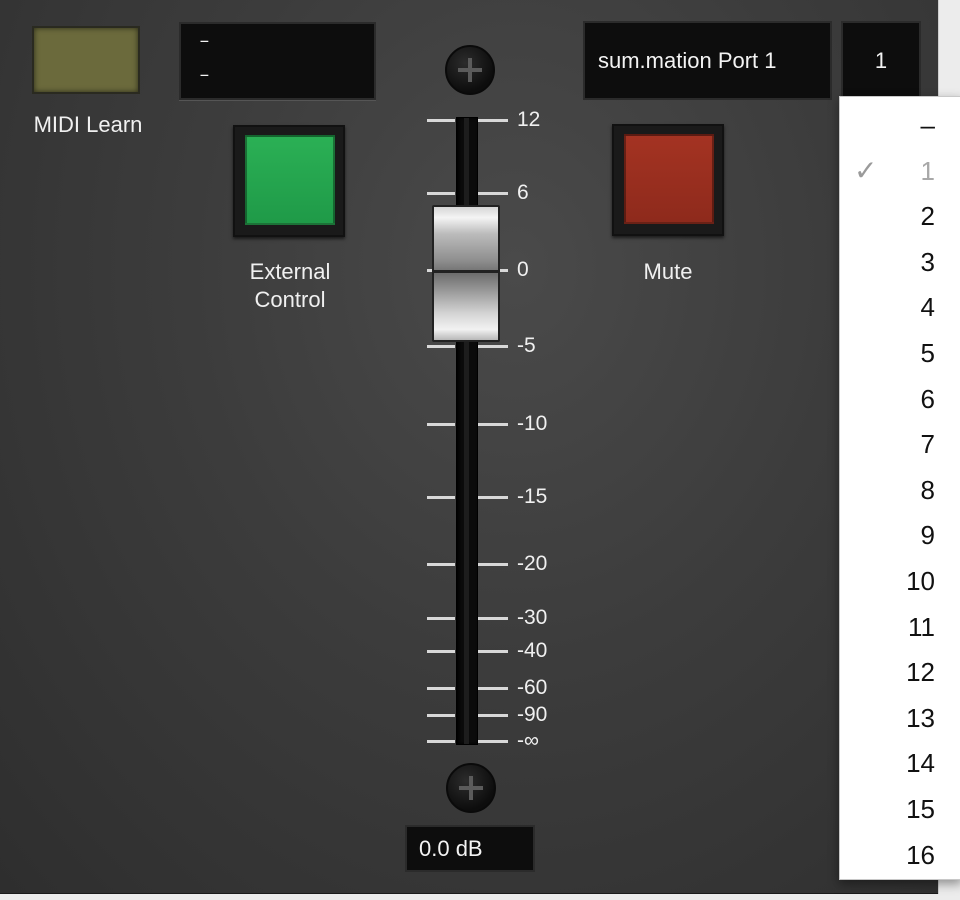 The height and width of the screenshot is (900, 960). I want to click on scale-tick-label: 12, so click(529, 119).